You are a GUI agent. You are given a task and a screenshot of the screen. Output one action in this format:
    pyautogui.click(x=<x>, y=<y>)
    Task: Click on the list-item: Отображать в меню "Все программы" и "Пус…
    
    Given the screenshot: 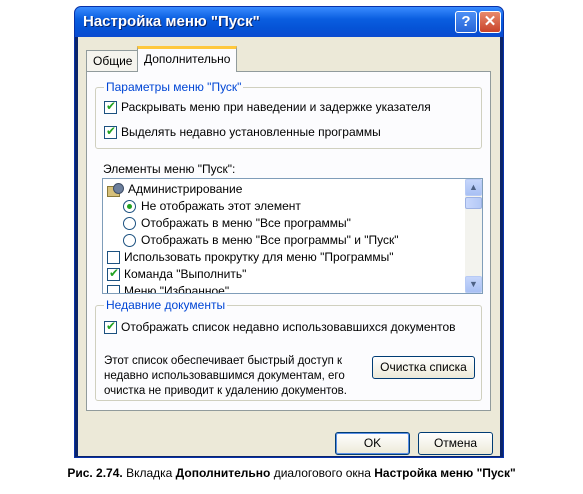 What is the action you would take?
    pyautogui.click(x=261, y=240)
    